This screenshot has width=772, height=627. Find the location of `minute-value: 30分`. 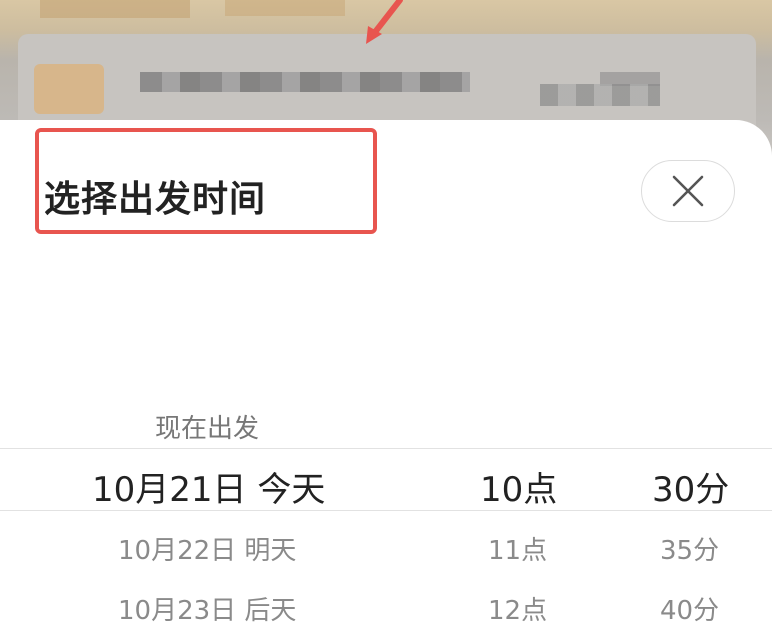

minute-value: 30分 is located at coordinates (690, 486).